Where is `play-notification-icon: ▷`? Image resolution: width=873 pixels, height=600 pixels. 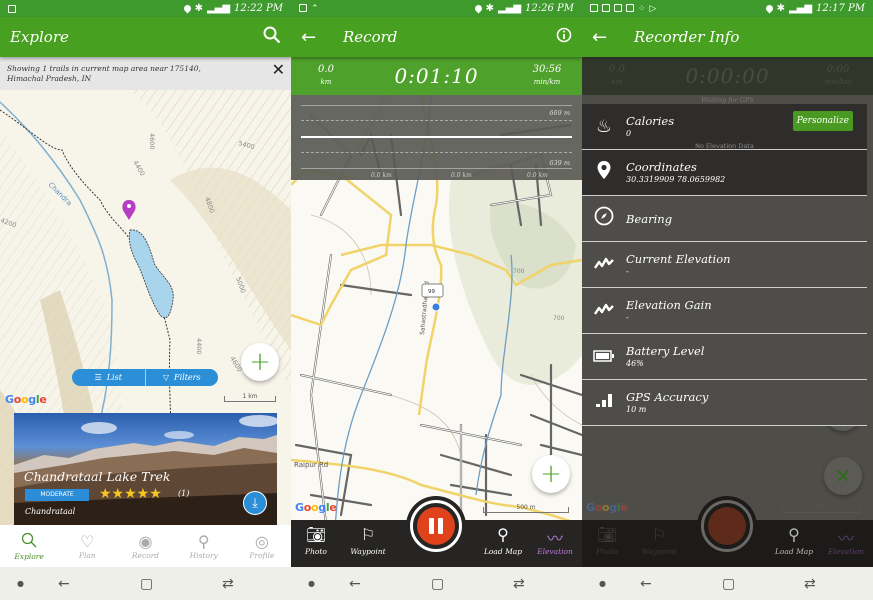 play-notification-icon: ▷ is located at coordinates (653, 8).